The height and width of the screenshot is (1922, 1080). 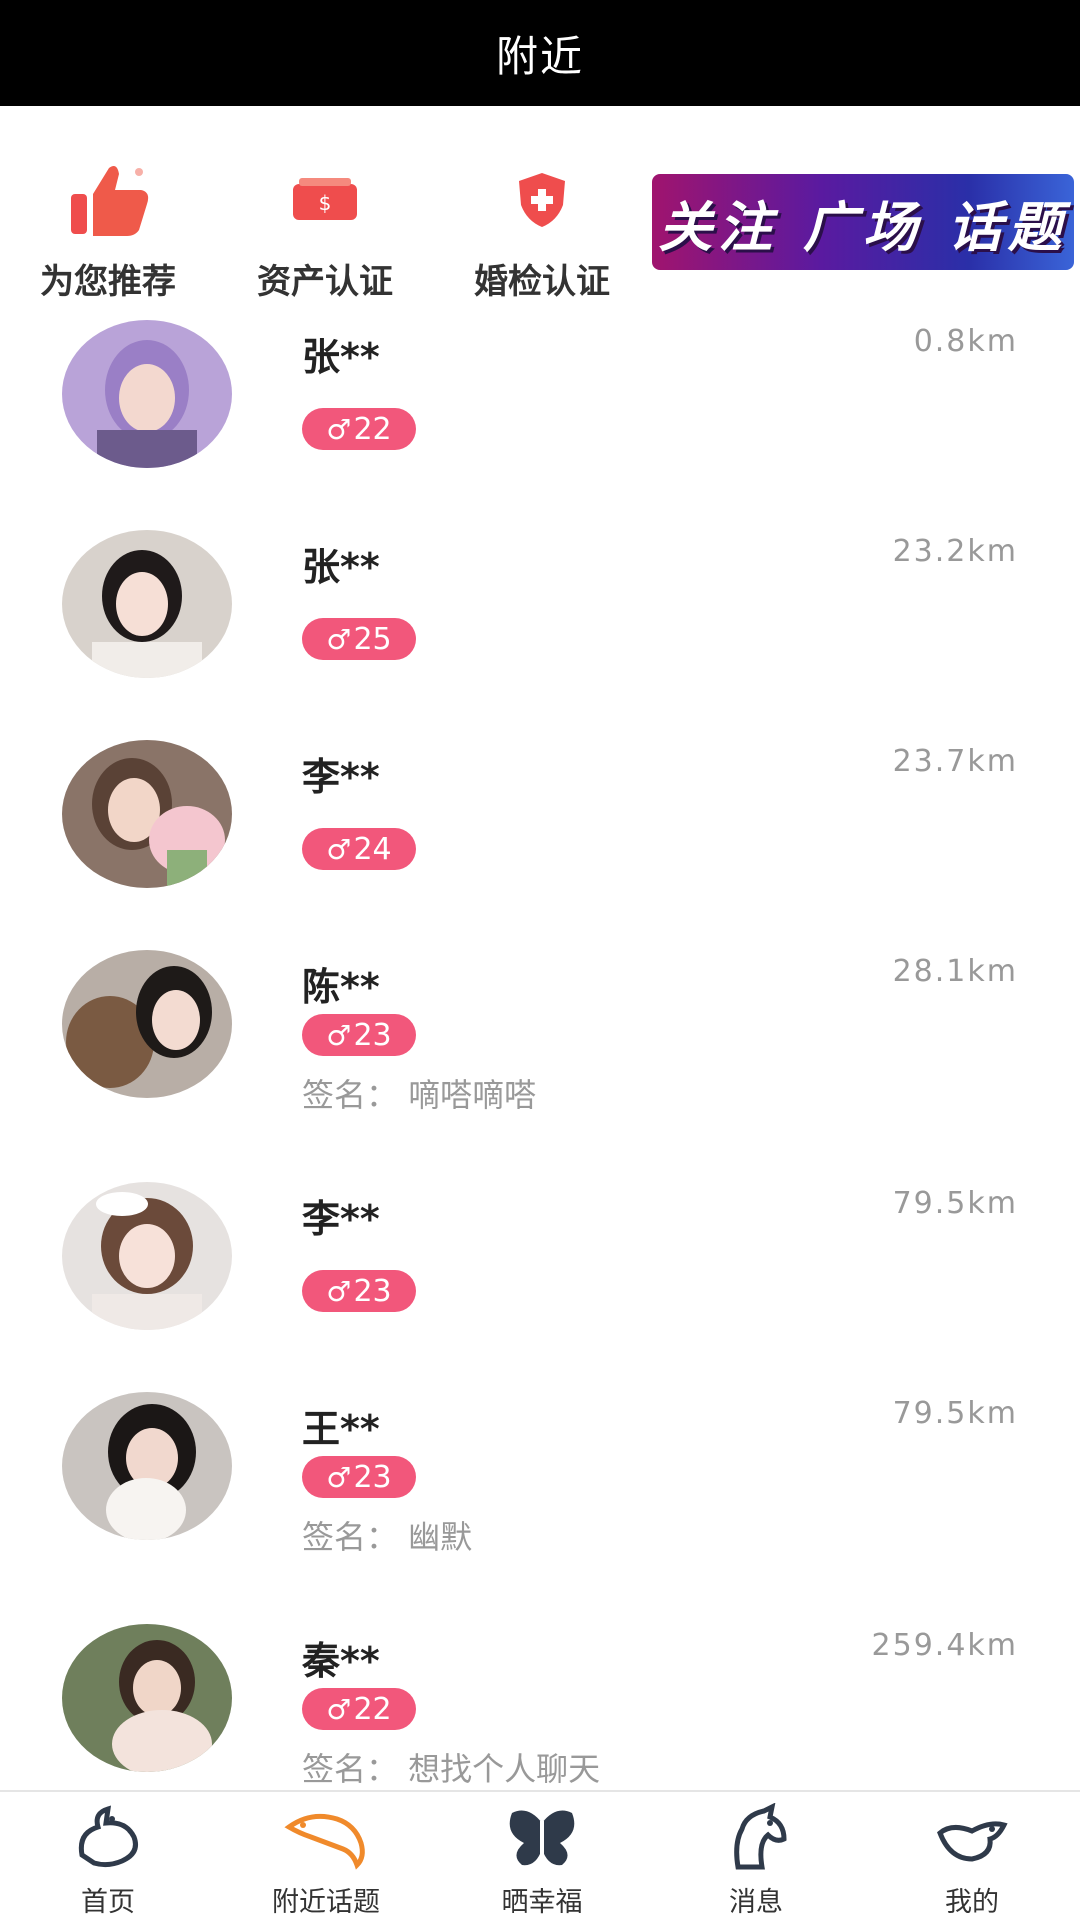 What do you see at coordinates (341, 1429) in the screenshot?
I see `user-name: 王**` at bounding box center [341, 1429].